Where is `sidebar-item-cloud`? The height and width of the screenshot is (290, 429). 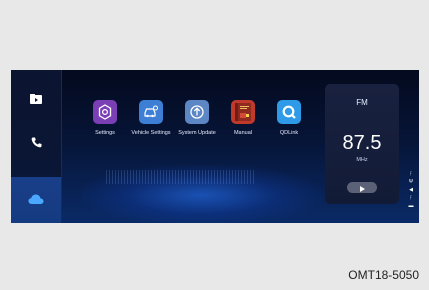
sidebar-item-cloud is located at coordinates (36, 200).